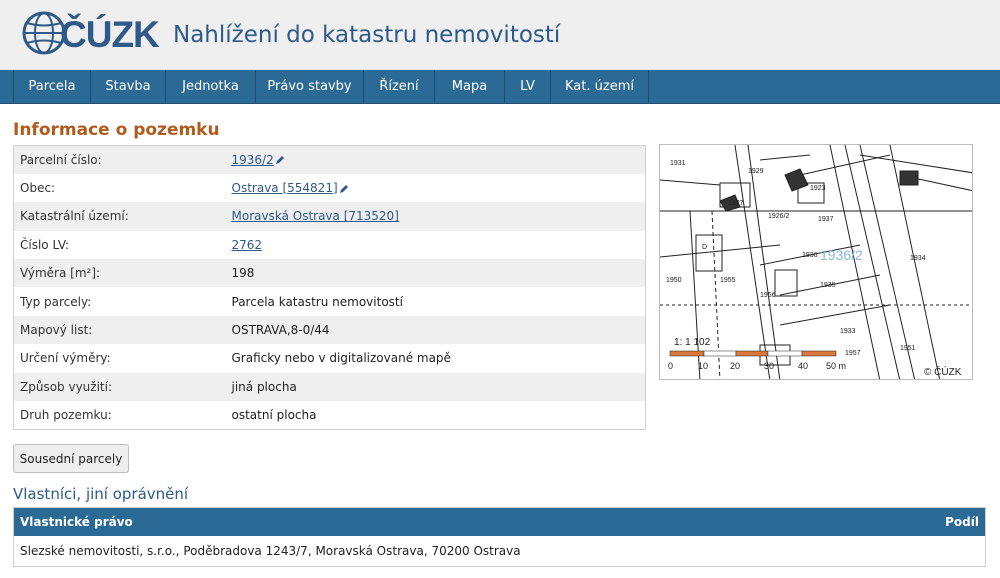  I want to click on info-row: Výměra [m²]: 198, so click(329, 273).